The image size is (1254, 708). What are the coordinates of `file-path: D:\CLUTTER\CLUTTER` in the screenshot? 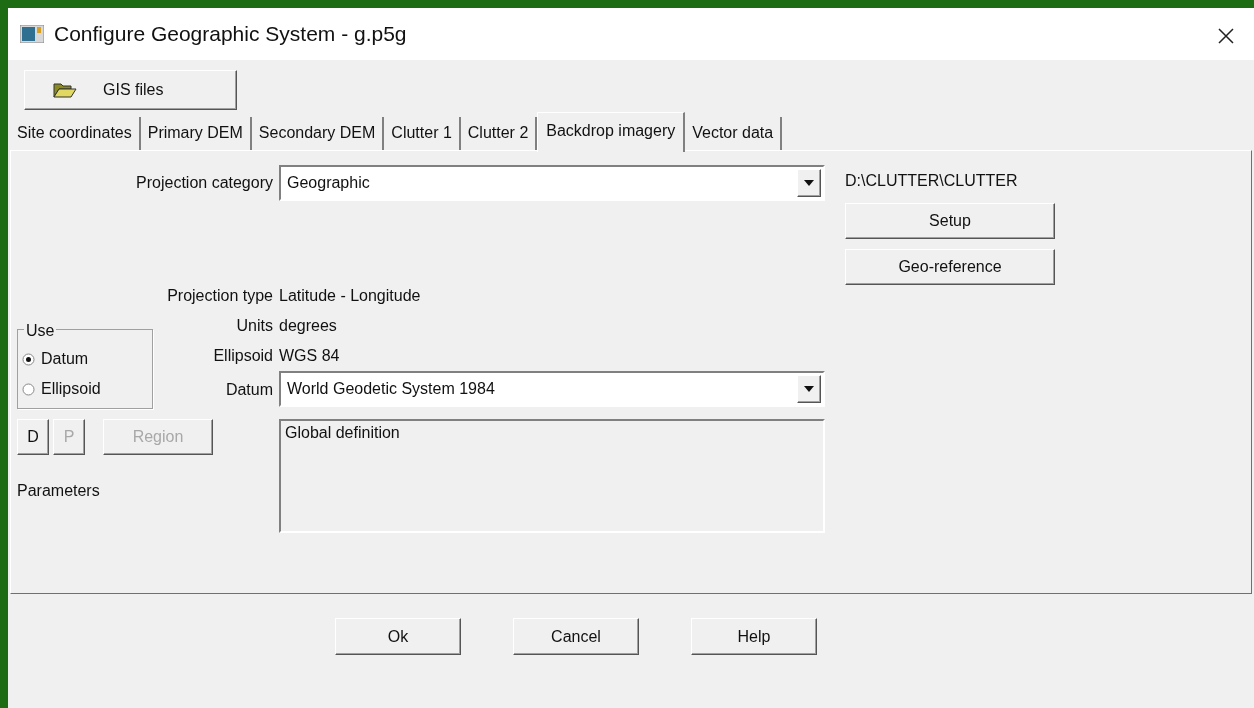 It's located at (932, 181).